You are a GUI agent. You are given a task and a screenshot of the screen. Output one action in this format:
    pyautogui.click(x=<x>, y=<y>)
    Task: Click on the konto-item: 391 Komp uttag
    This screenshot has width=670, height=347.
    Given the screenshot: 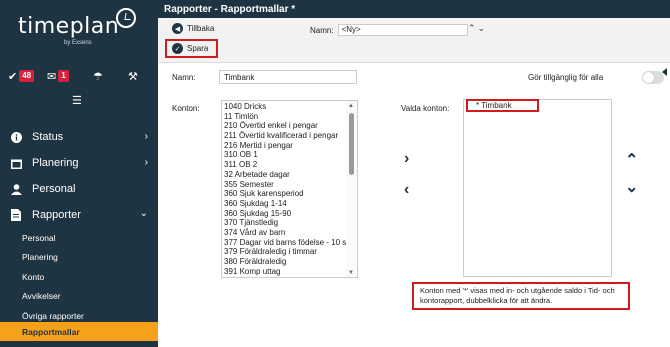 What is the action you would take?
    pyautogui.click(x=285, y=272)
    